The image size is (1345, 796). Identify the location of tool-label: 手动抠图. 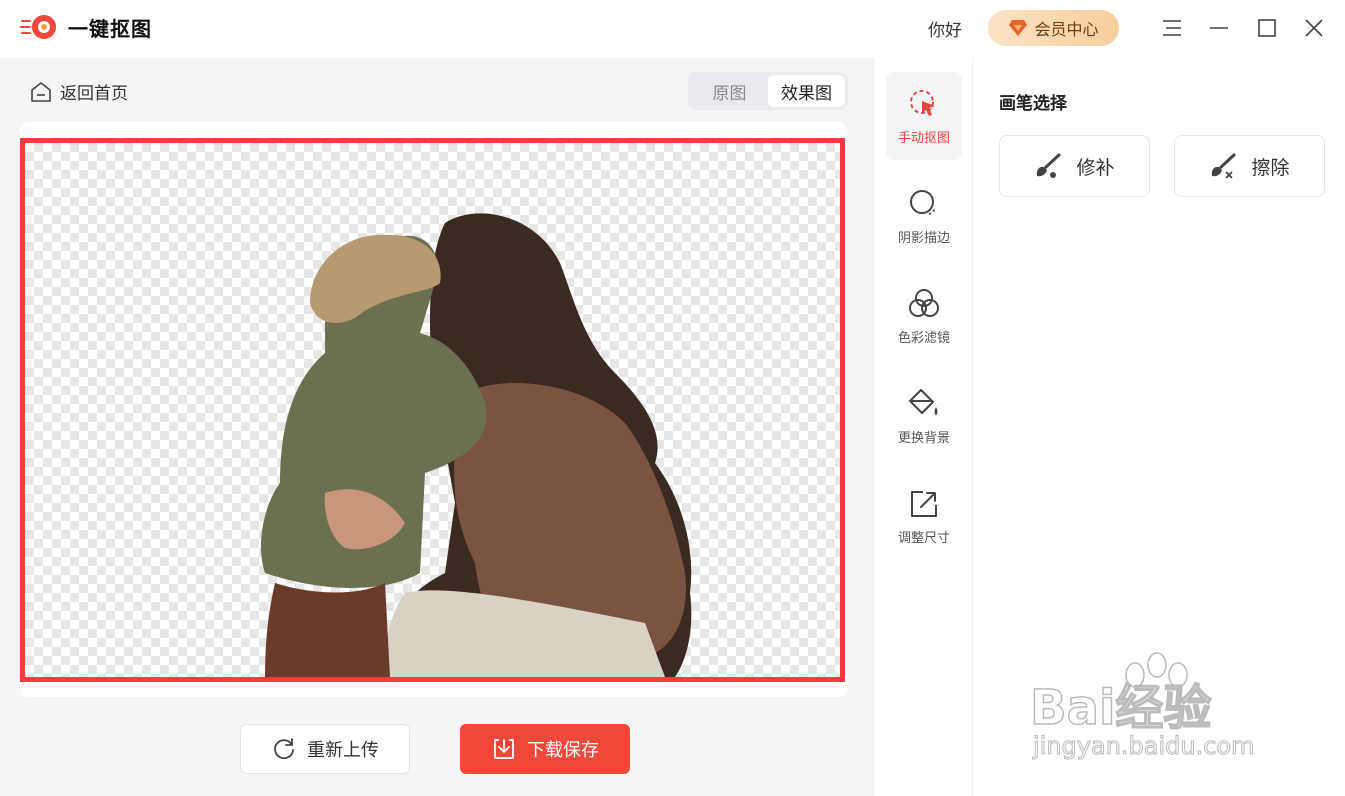
(923, 138).